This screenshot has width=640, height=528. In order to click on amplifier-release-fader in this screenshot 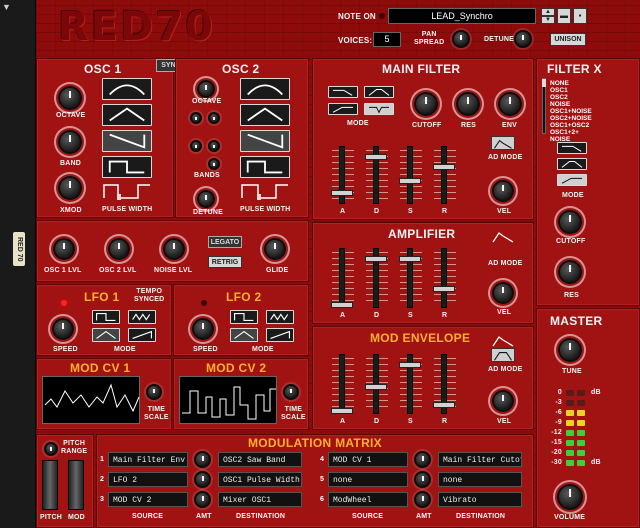, I will do `click(444, 289)`.